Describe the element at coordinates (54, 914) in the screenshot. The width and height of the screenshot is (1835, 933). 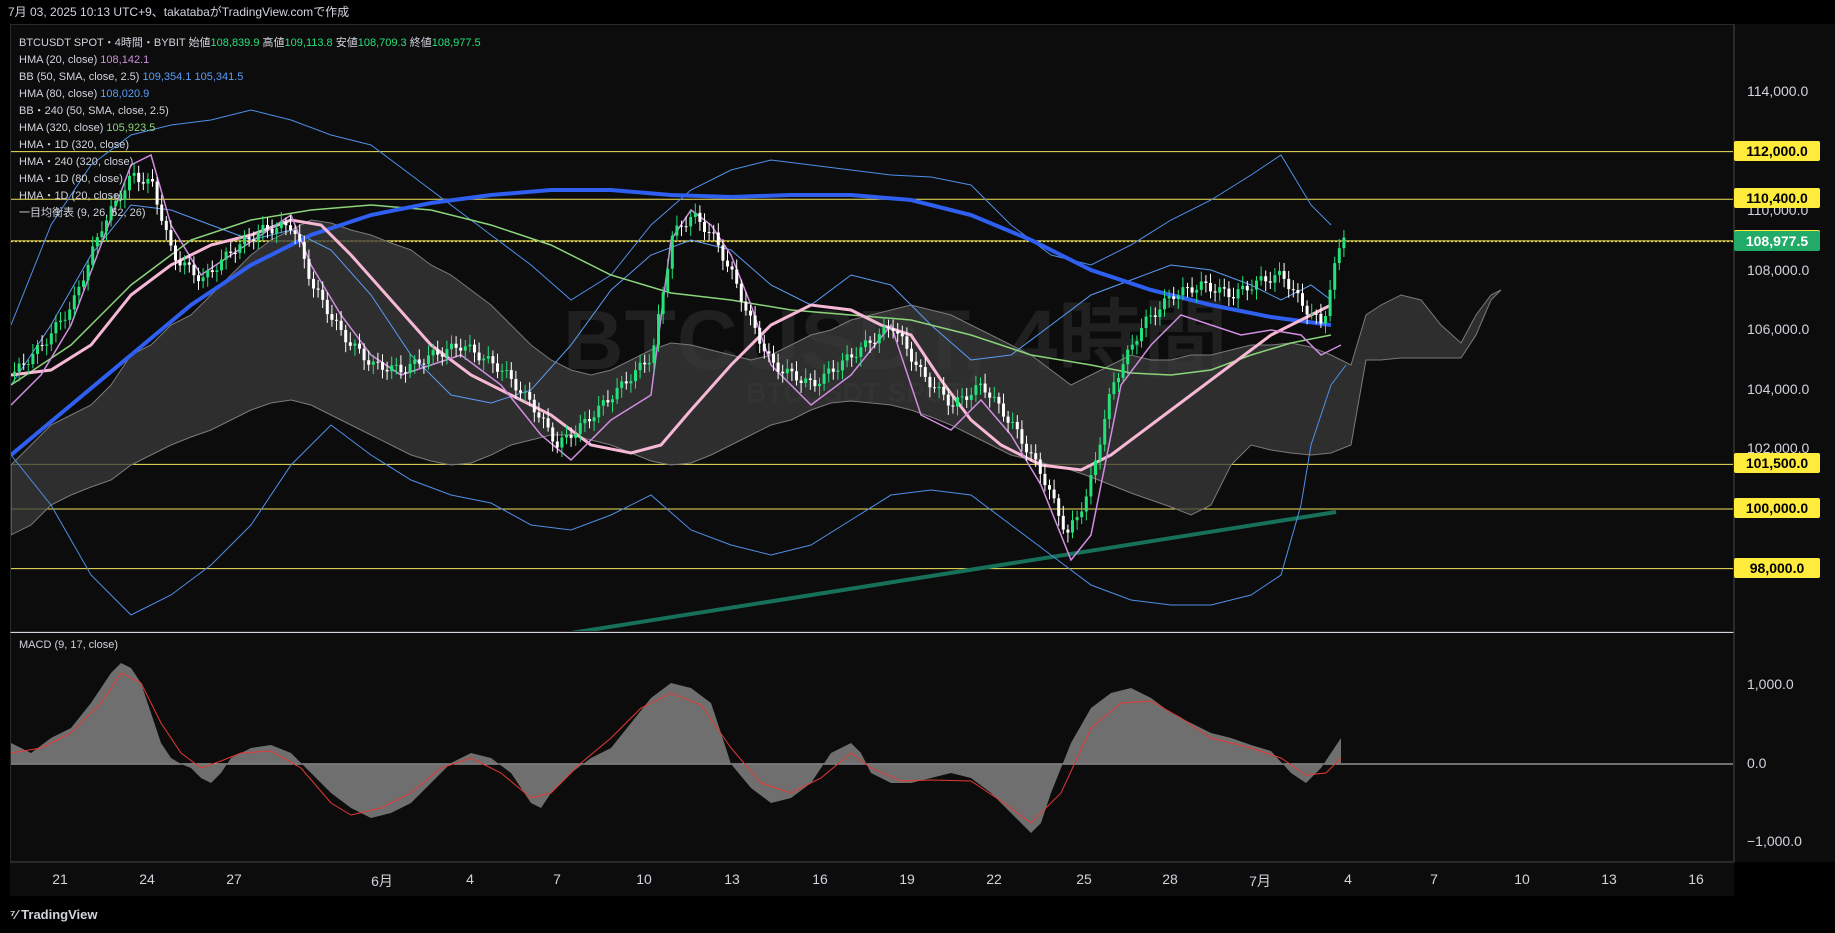
I see `tradingview-logo: ⁷⁄ TradingView` at that location.